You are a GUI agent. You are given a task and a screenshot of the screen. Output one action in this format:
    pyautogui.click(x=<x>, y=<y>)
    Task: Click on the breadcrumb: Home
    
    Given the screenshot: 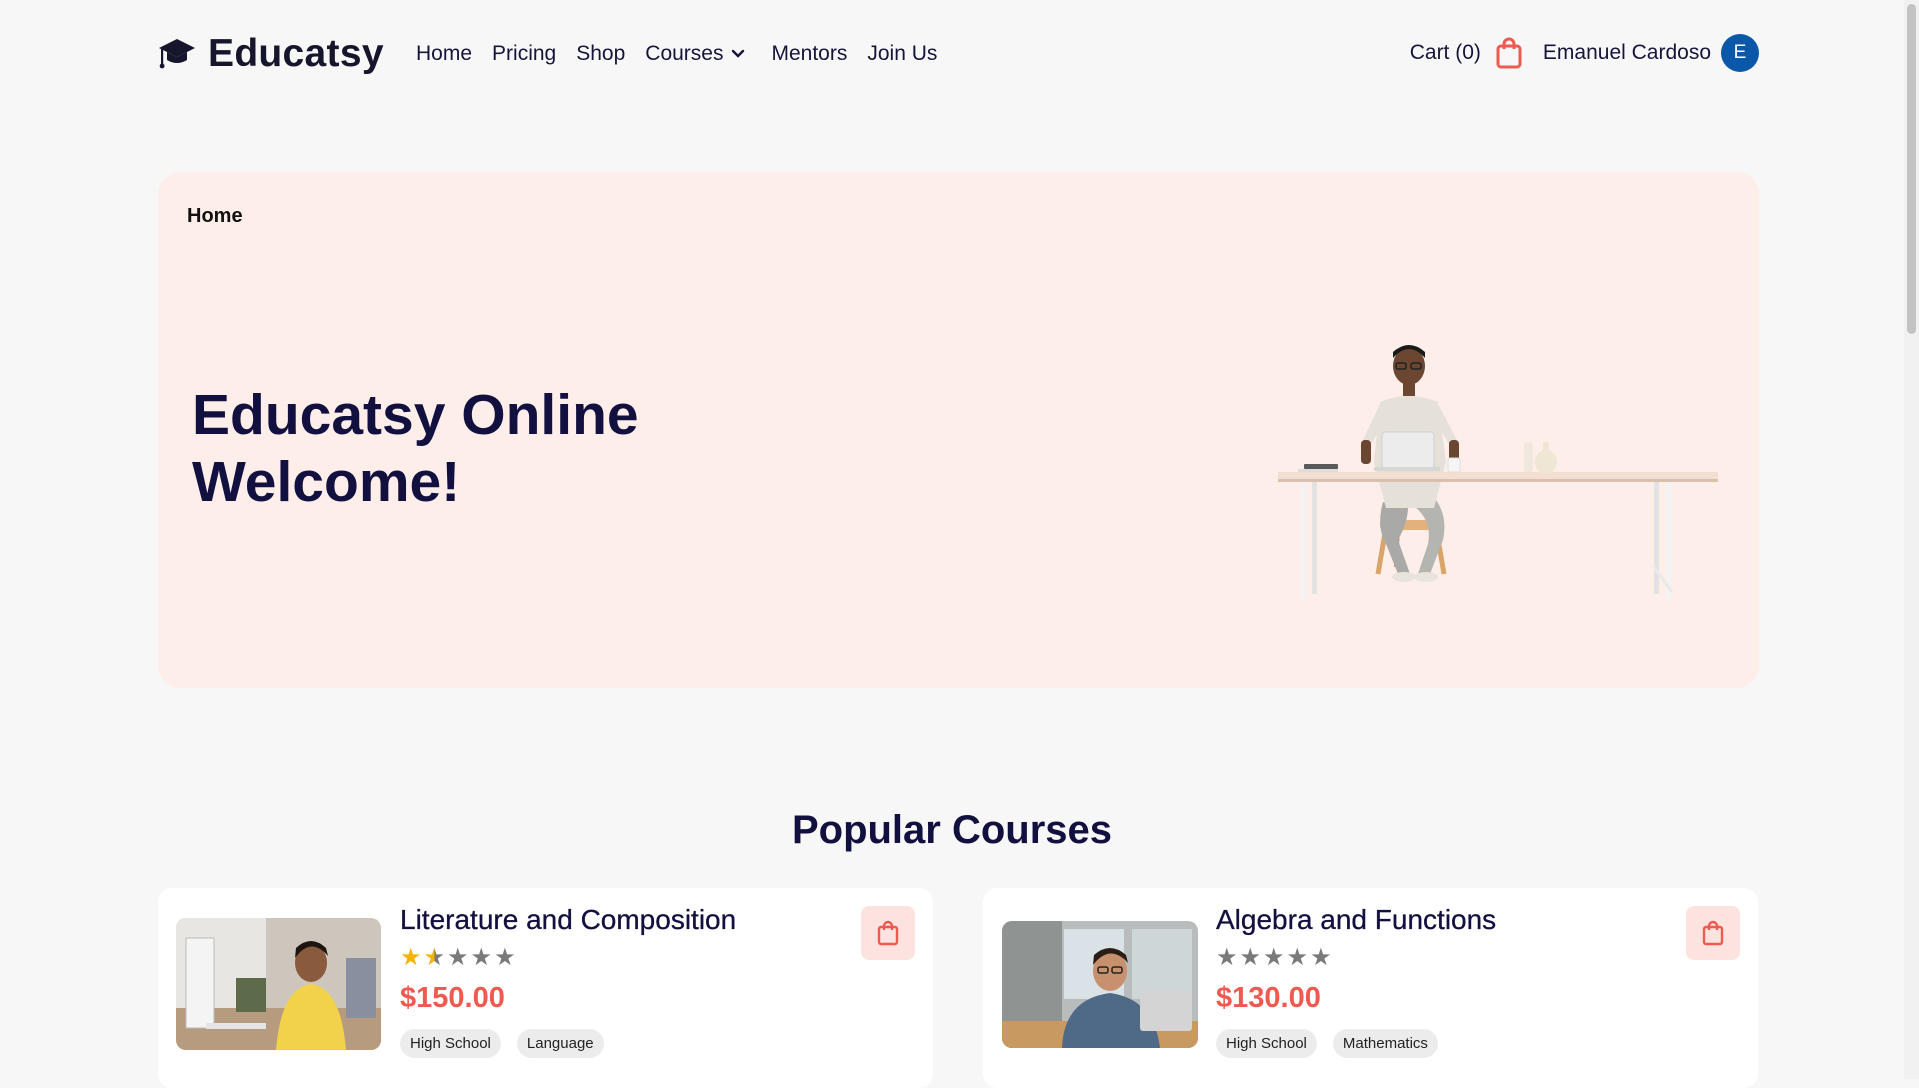 What is the action you would take?
    pyautogui.click(x=215, y=216)
    